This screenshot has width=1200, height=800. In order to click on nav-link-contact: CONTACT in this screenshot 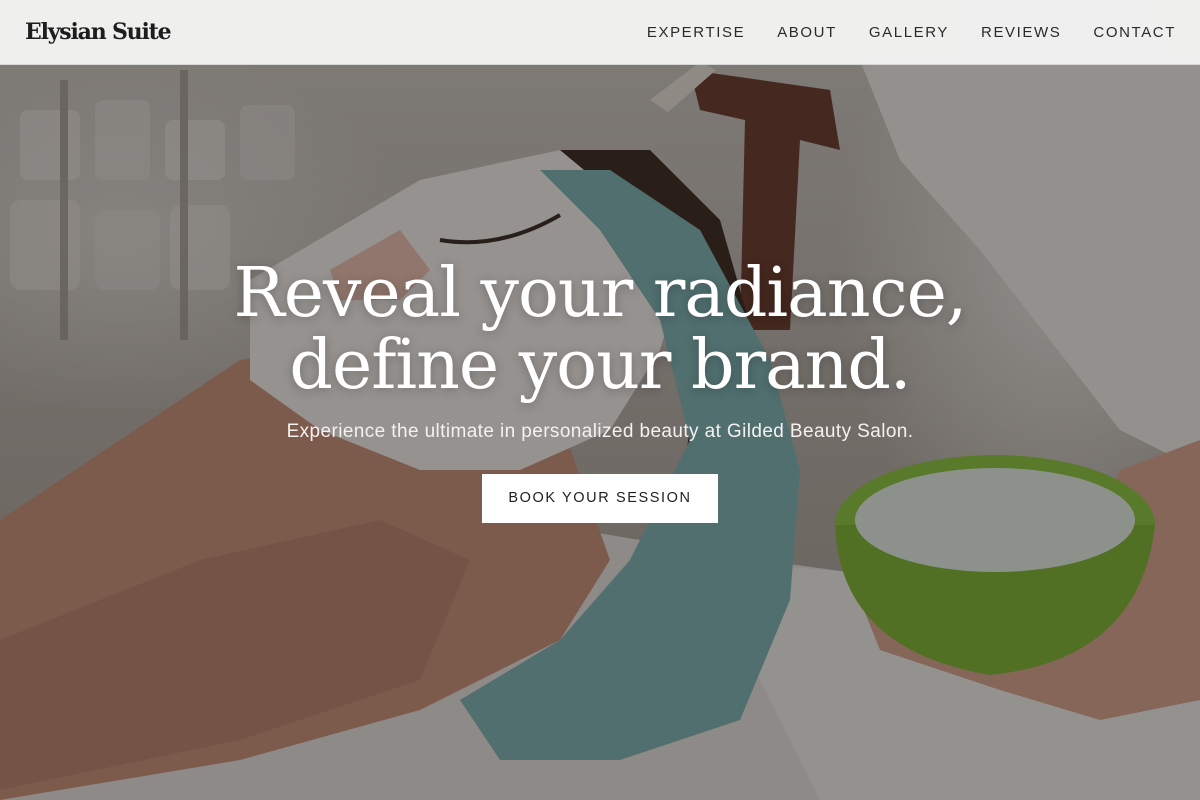, I will do `click(1134, 32)`.